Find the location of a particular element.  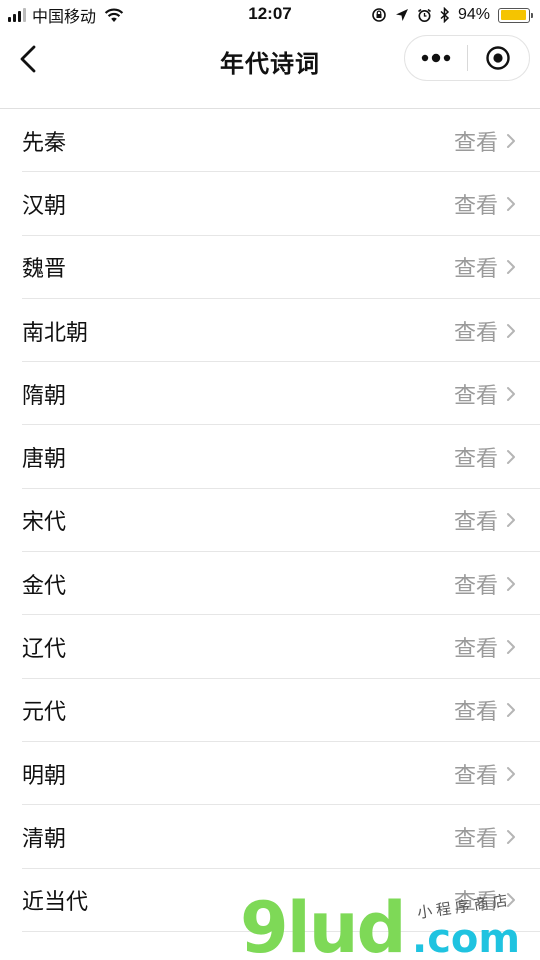

era-label: 近当代 is located at coordinates (55, 903).